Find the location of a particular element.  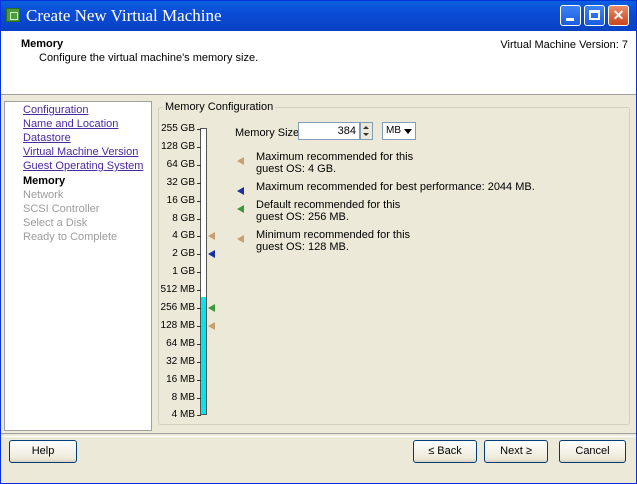

scale-label: 1 GB is located at coordinates (183, 272).